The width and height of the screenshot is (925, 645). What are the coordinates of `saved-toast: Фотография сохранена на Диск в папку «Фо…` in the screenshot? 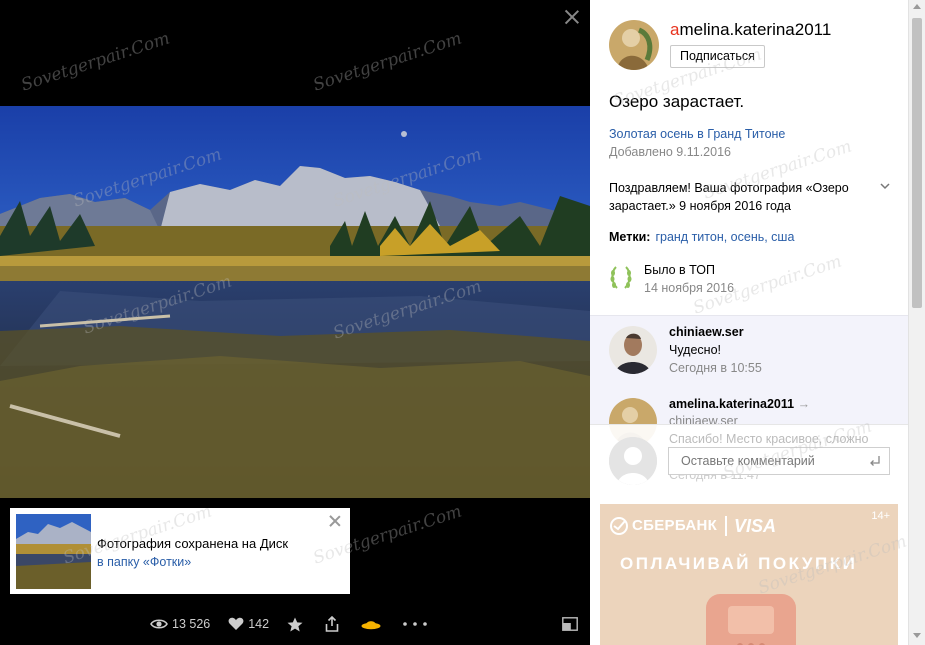 It's located at (180, 551).